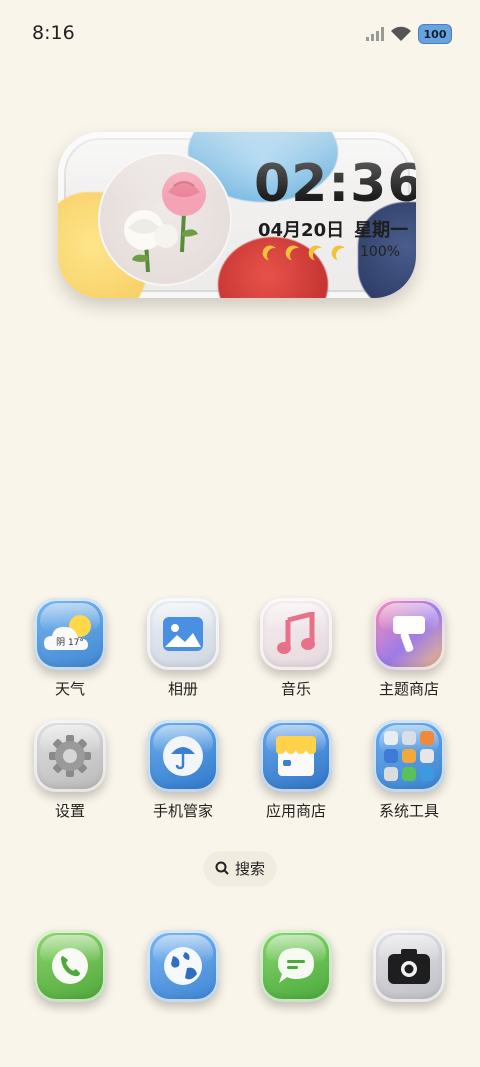 This screenshot has height=1067, width=480. What do you see at coordinates (380, 252) in the screenshot?
I see `widget-battery-pct: 100%` at bounding box center [380, 252].